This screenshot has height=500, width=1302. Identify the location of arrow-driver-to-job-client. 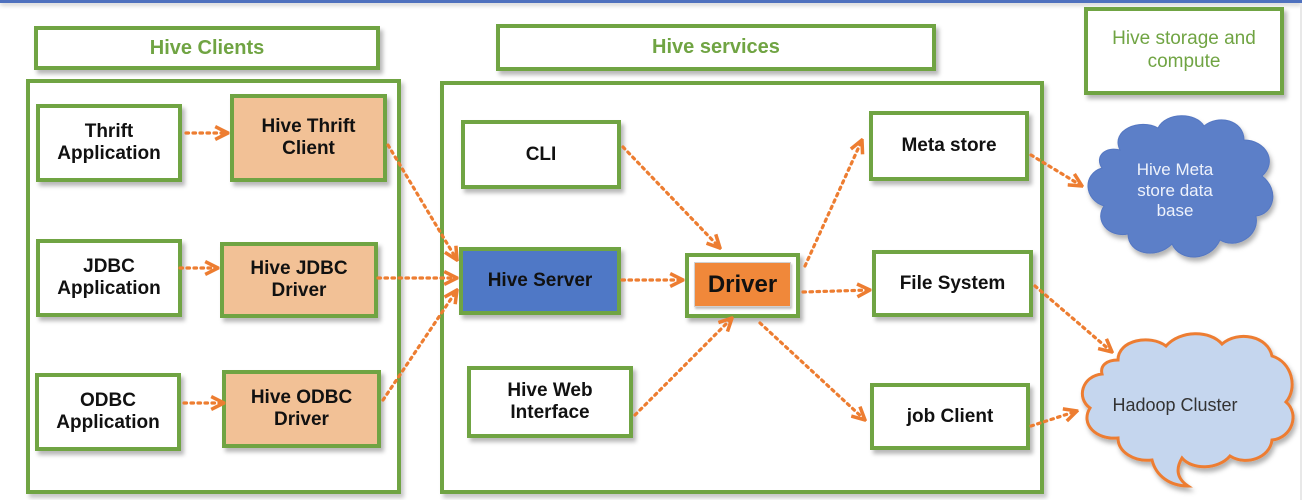
(811, 370).